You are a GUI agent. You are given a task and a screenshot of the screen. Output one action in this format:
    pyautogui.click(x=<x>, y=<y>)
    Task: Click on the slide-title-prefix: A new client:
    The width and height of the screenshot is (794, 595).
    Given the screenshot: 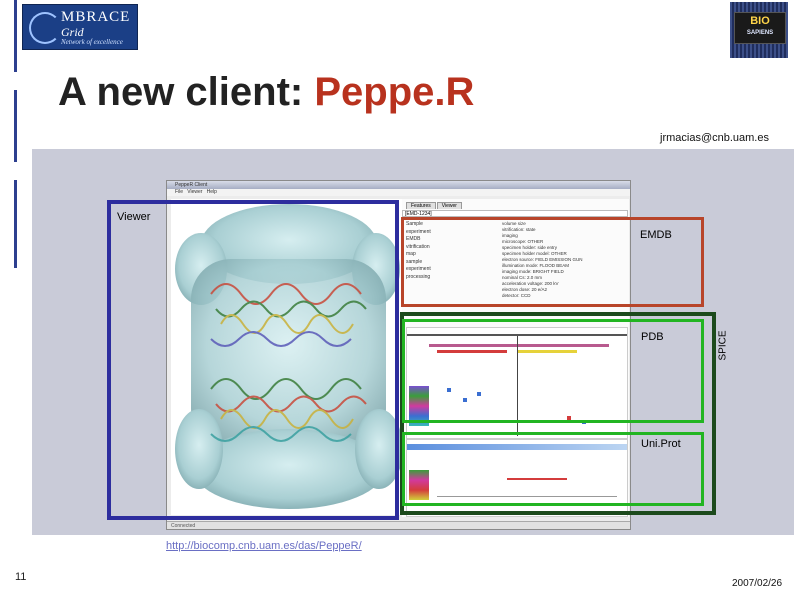 What is the action you would take?
    pyautogui.click(x=186, y=92)
    